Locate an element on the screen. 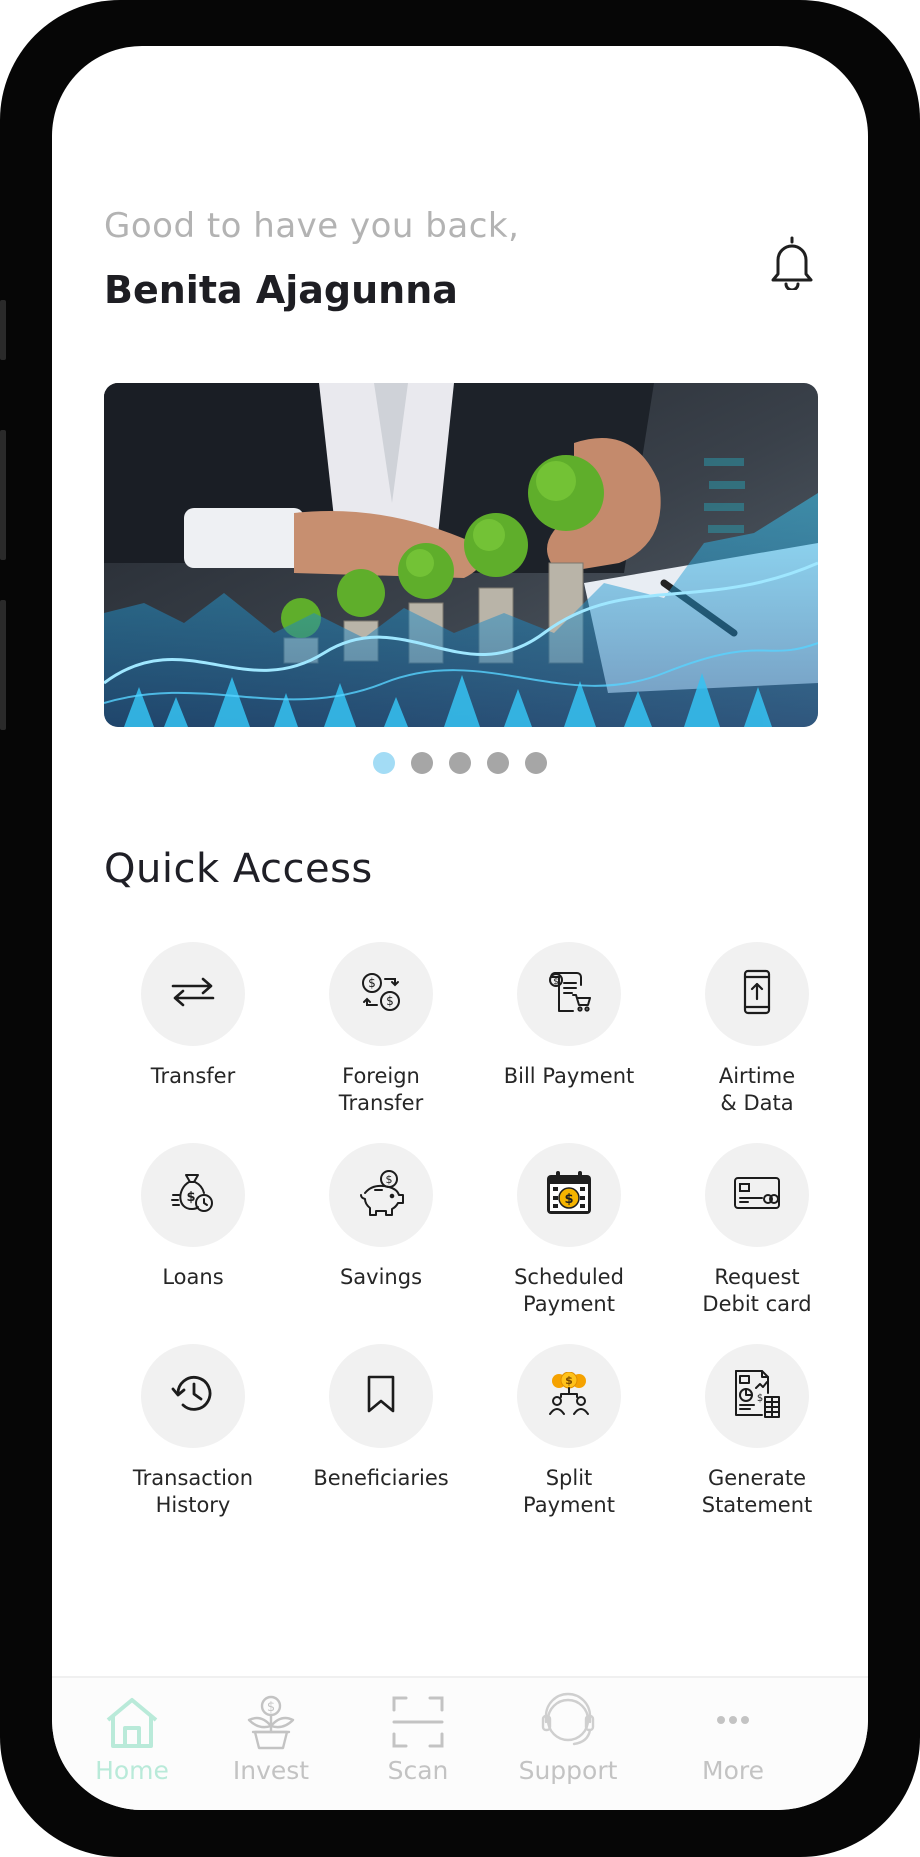 Image resolution: width=920 pixels, height=1857 pixels. calendar-dollar-icon: $ is located at coordinates (569, 1195).